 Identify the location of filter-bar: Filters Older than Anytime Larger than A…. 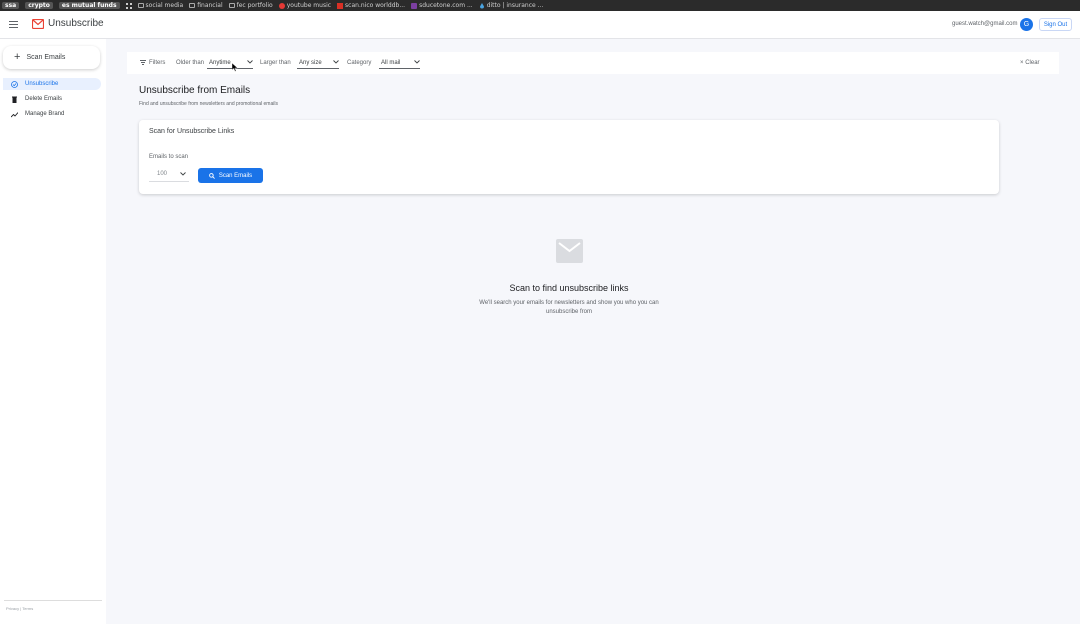
(593, 63).